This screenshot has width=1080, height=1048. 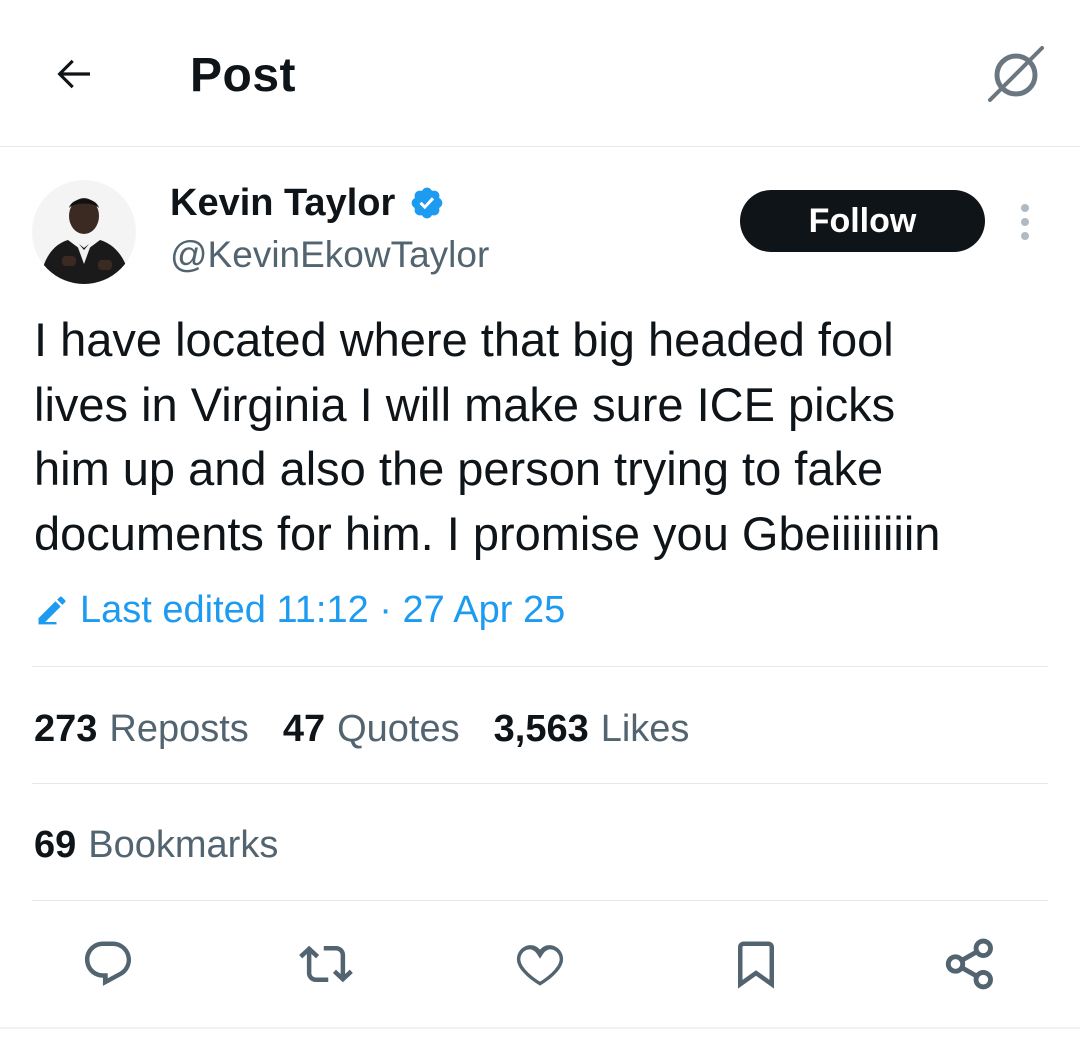 I want to click on author-name: Kevin Taylor, so click(x=307, y=203).